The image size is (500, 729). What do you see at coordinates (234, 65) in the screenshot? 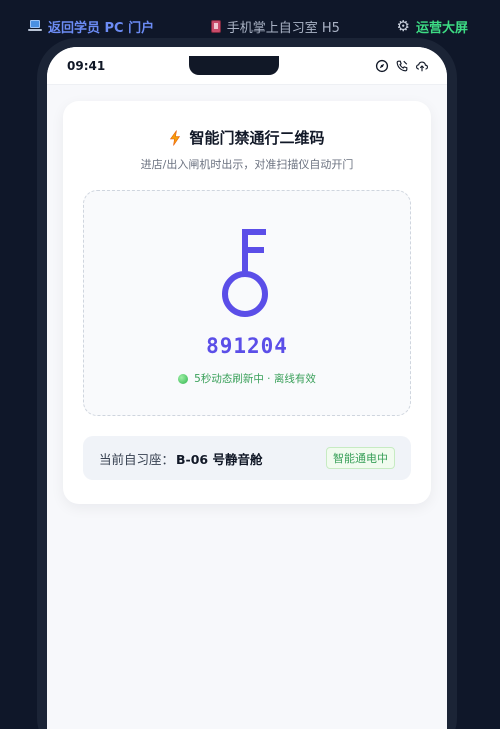
I see `phone-notch` at bounding box center [234, 65].